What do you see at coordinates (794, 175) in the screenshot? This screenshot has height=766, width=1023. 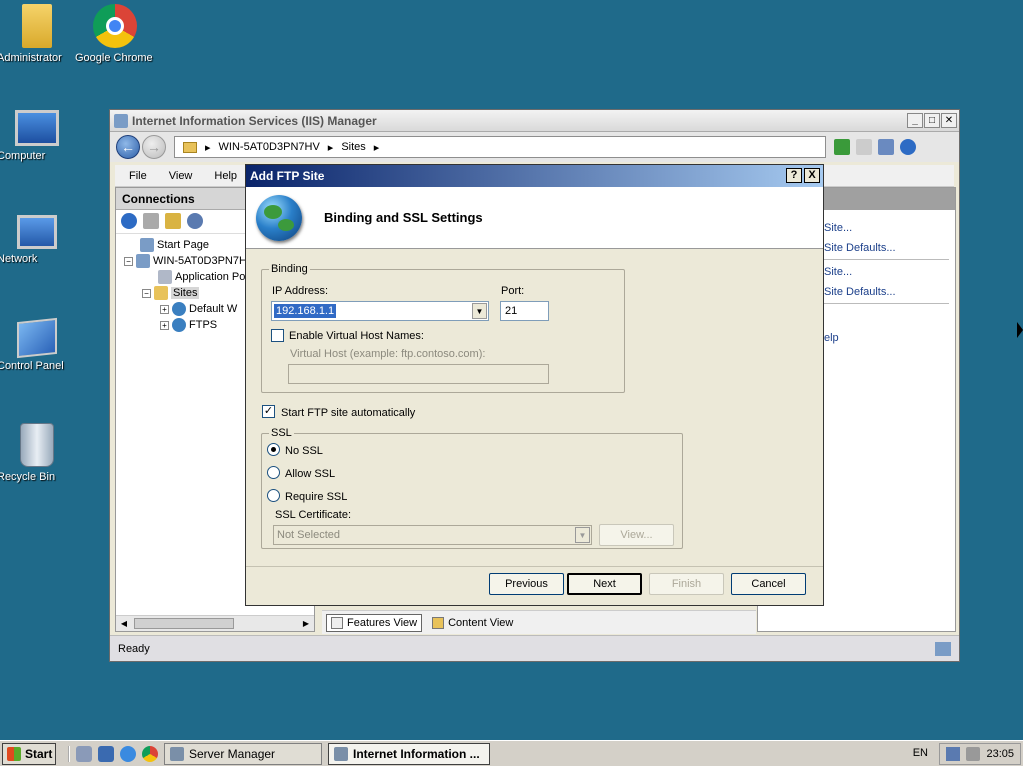 I see `help-button: ?` at bounding box center [794, 175].